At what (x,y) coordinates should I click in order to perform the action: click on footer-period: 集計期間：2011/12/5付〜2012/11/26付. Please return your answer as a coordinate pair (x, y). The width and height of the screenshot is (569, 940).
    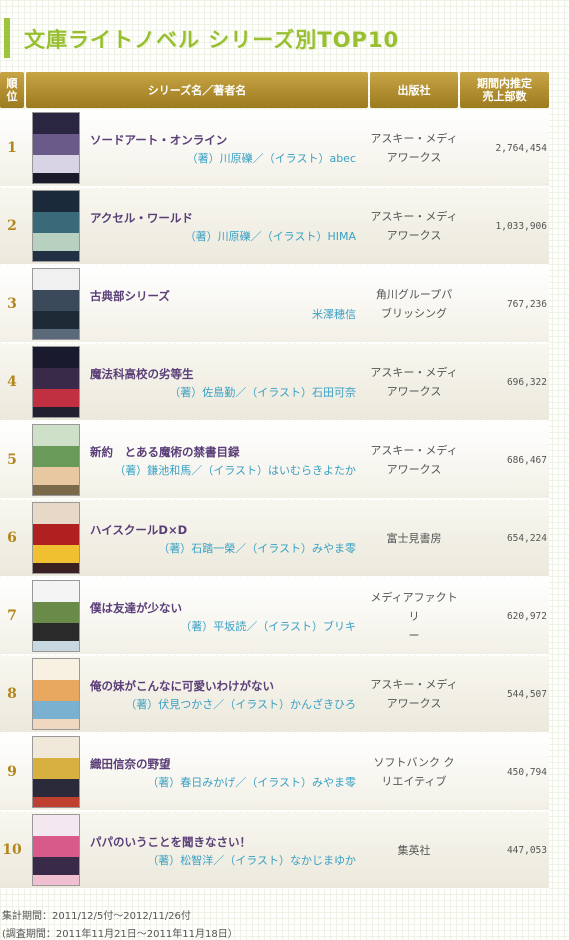
    Looking at the image, I should click on (96, 916).